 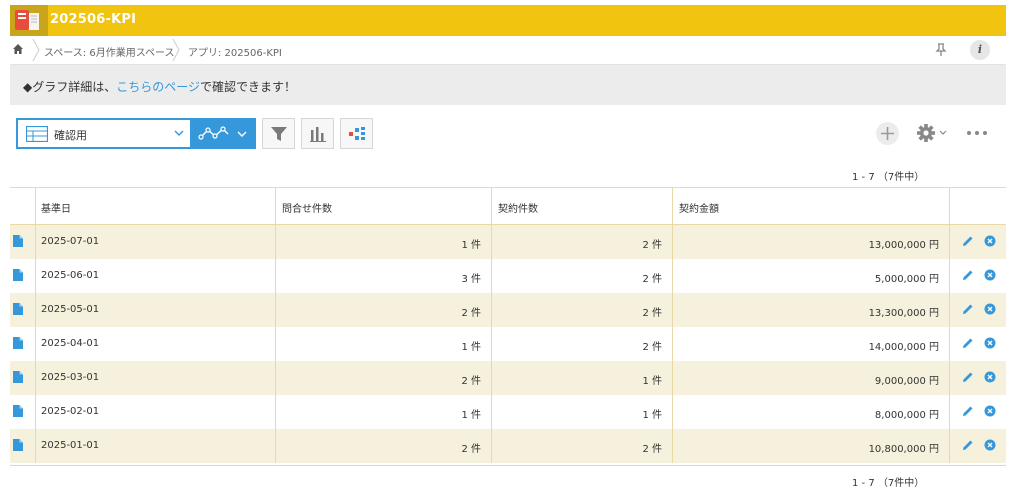 What do you see at coordinates (29, 20) in the screenshot?
I see `app-book-icon` at bounding box center [29, 20].